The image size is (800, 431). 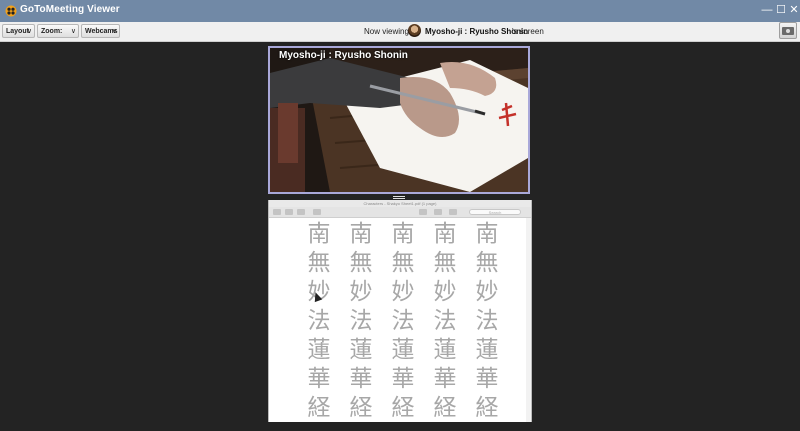 What do you see at coordinates (277, 212) in the screenshot?
I see `sidebar-icon` at bounding box center [277, 212].